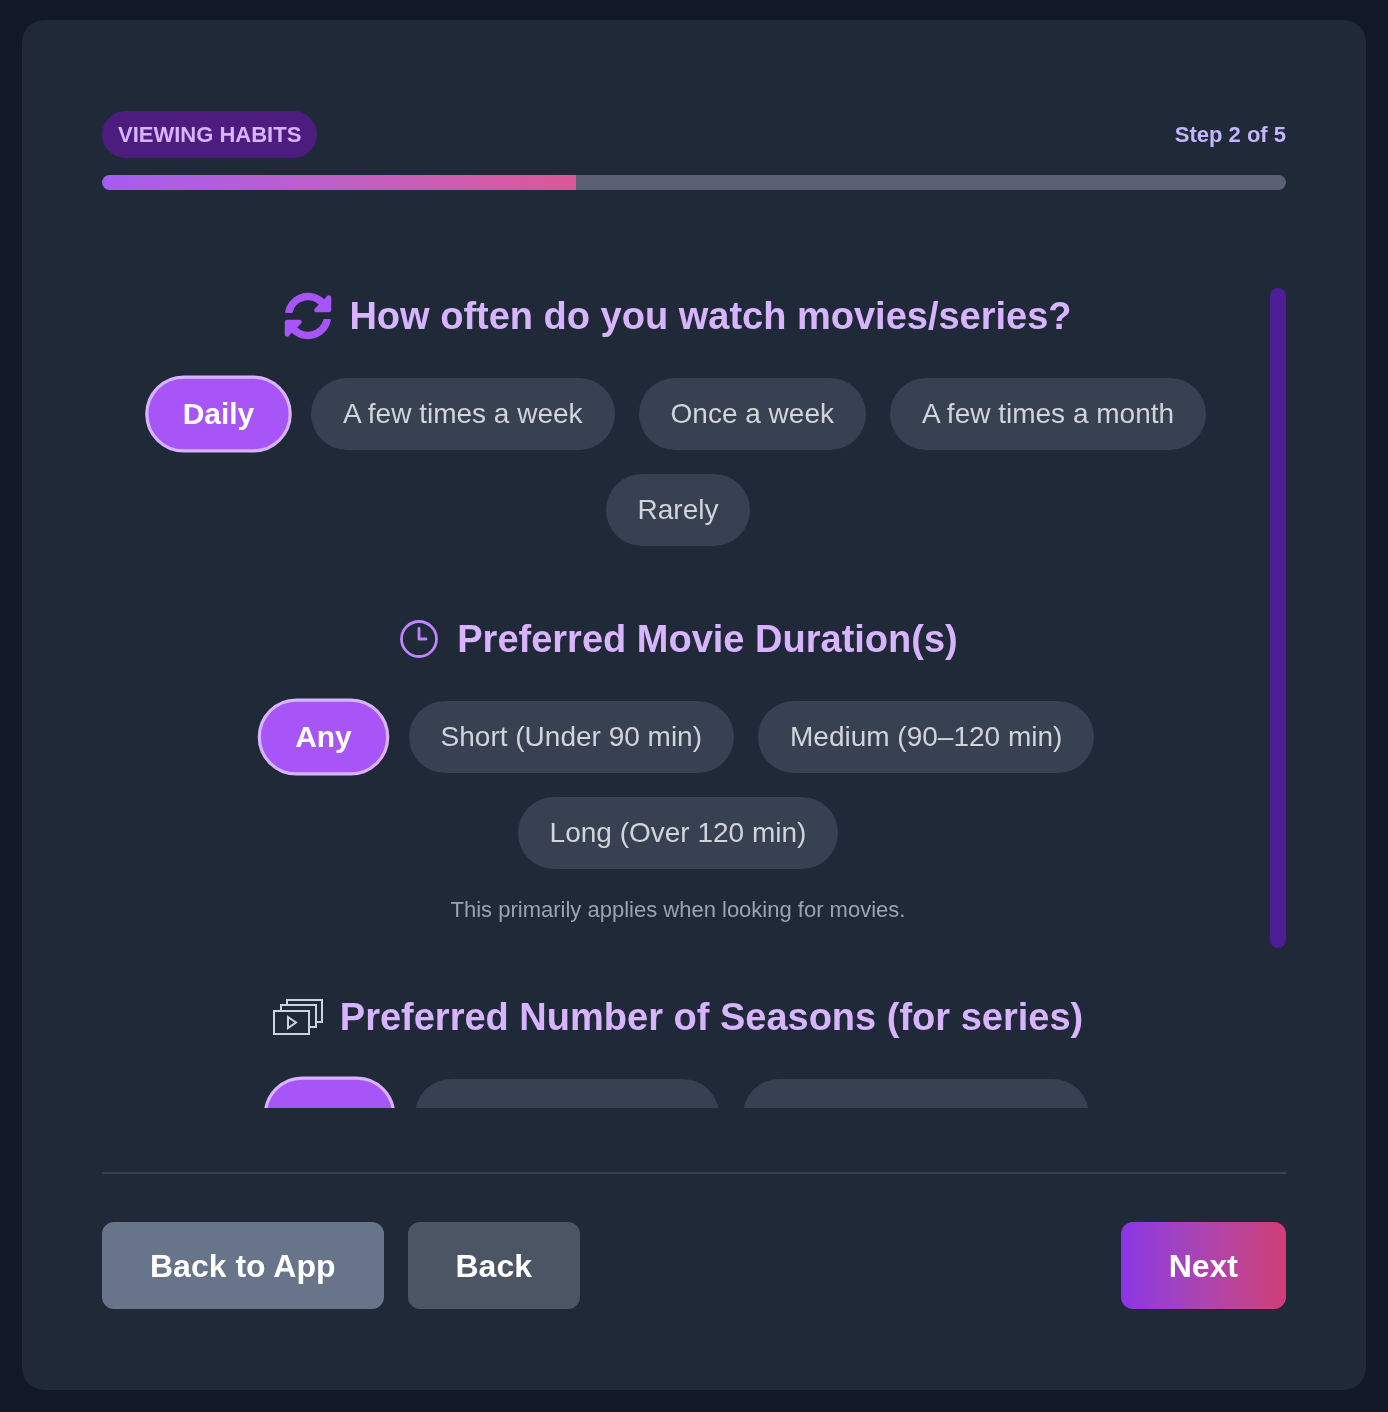  What do you see at coordinates (1278, 618) in the screenshot?
I see `scrollbar-thumb` at bounding box center [1278, 618].